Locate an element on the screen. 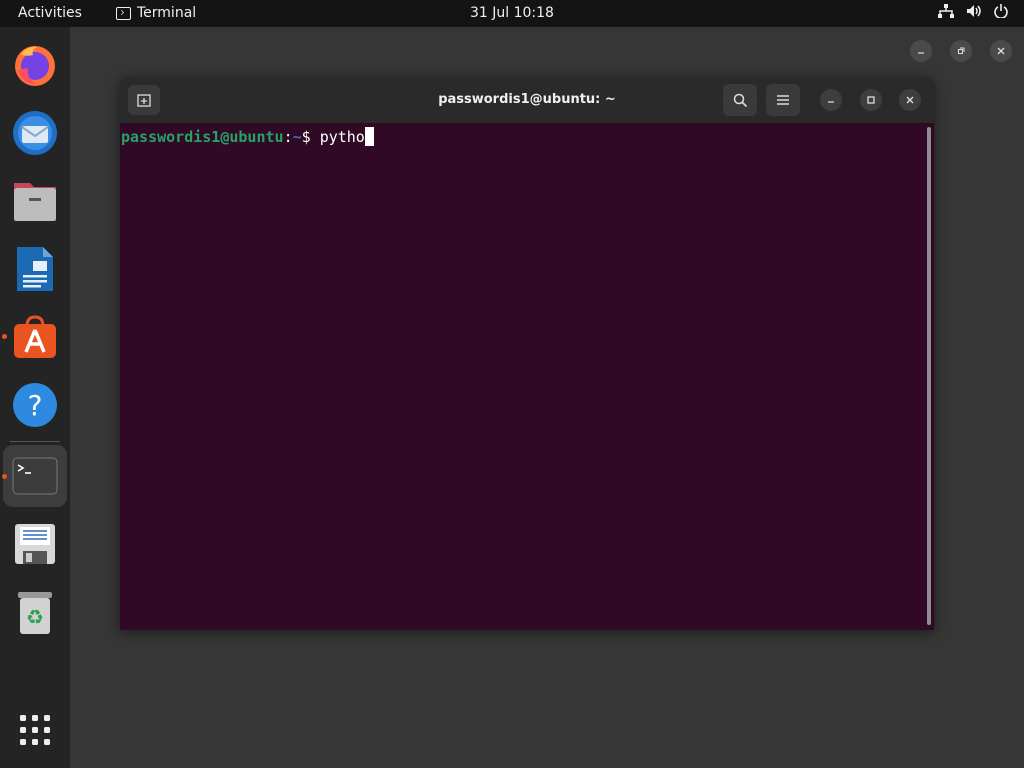 This screenshot has width=1024, height=768. dock-item-app-center is located at coordinates (35, 337).